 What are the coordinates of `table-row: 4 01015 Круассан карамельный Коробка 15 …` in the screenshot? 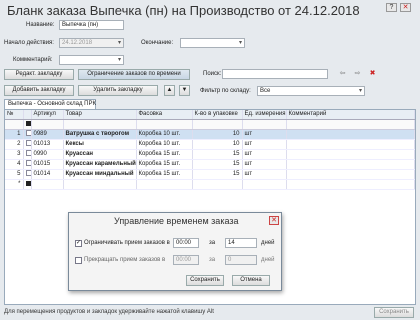 It's located at (210, 164).